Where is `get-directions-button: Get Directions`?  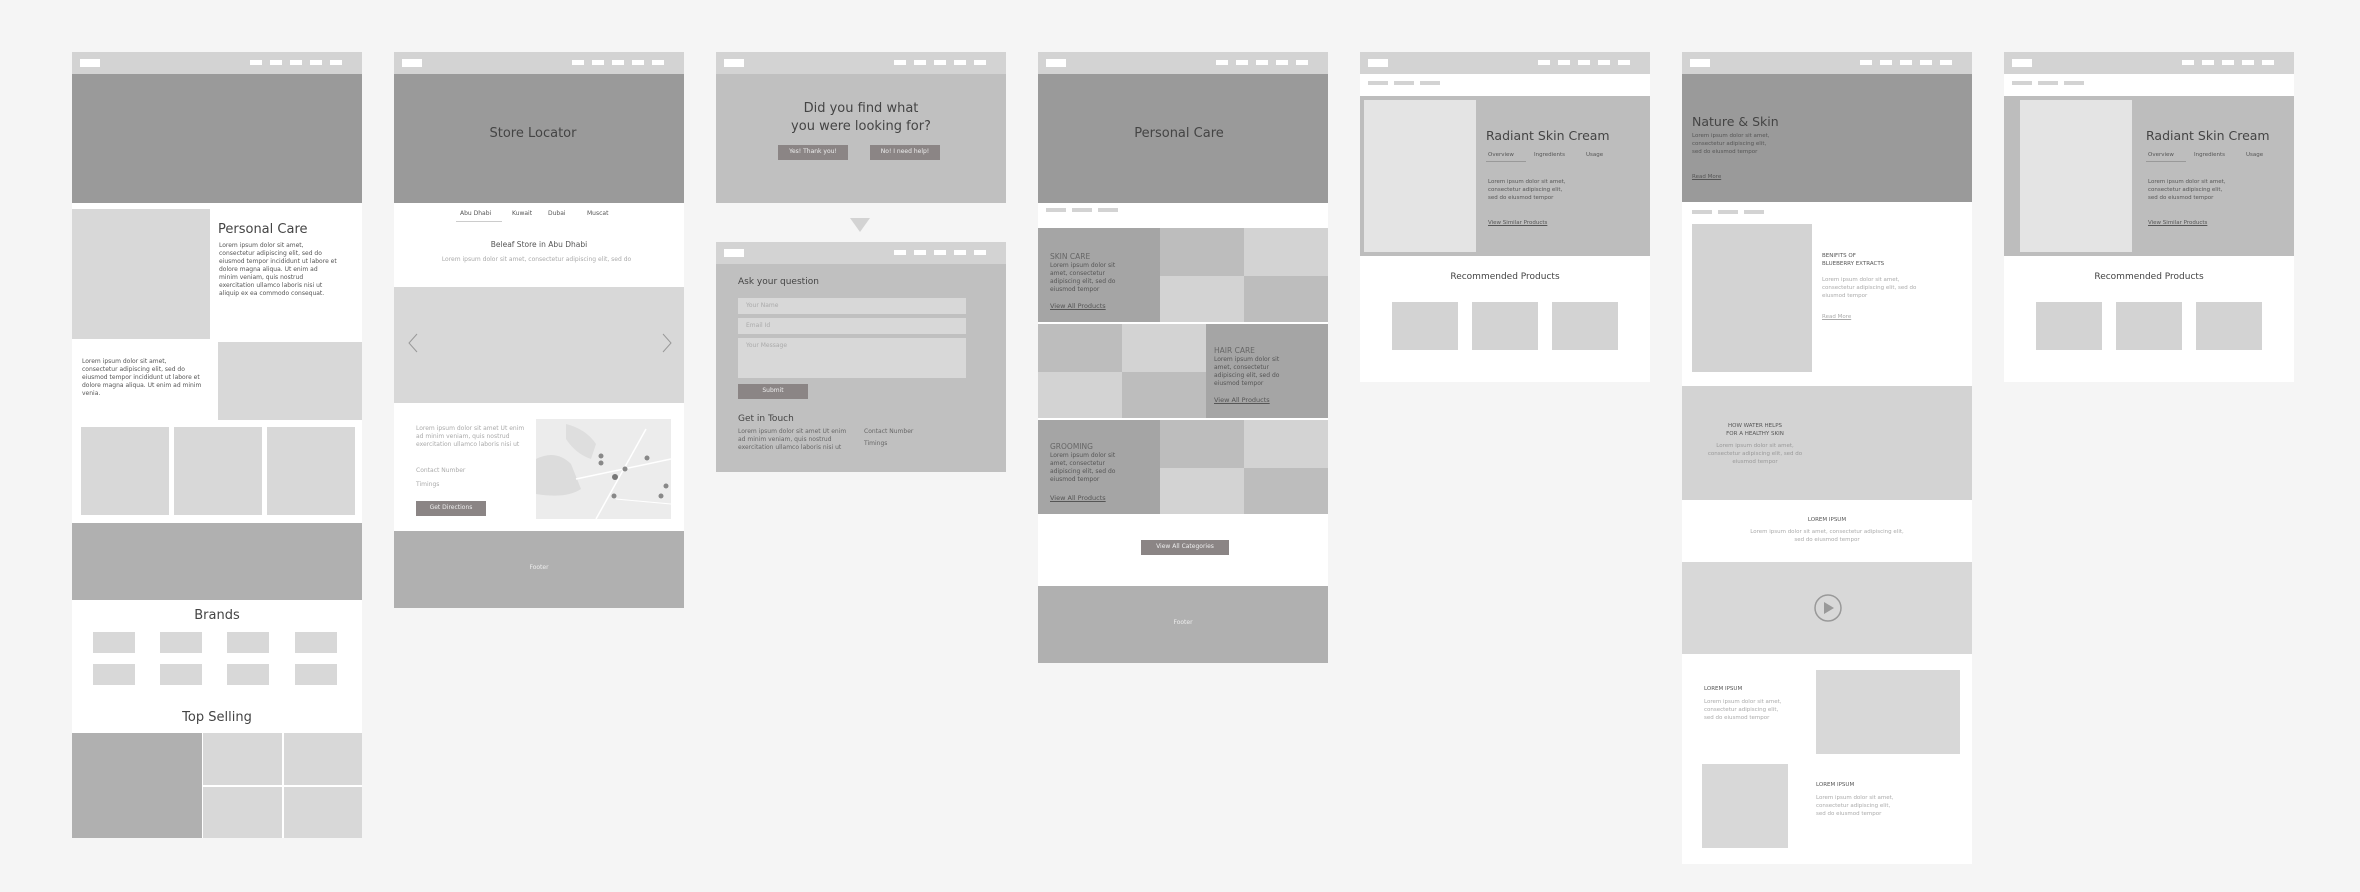
get-directions-button: Get Directions is located at coordinates (451, 508).